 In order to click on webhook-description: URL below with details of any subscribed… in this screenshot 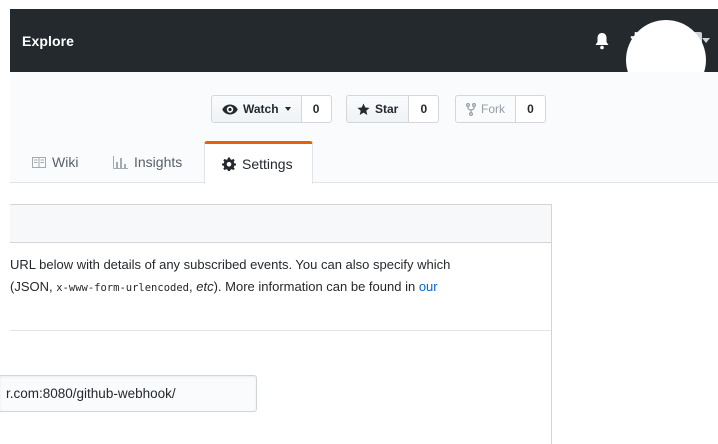, I will do `click(265, 276)`.